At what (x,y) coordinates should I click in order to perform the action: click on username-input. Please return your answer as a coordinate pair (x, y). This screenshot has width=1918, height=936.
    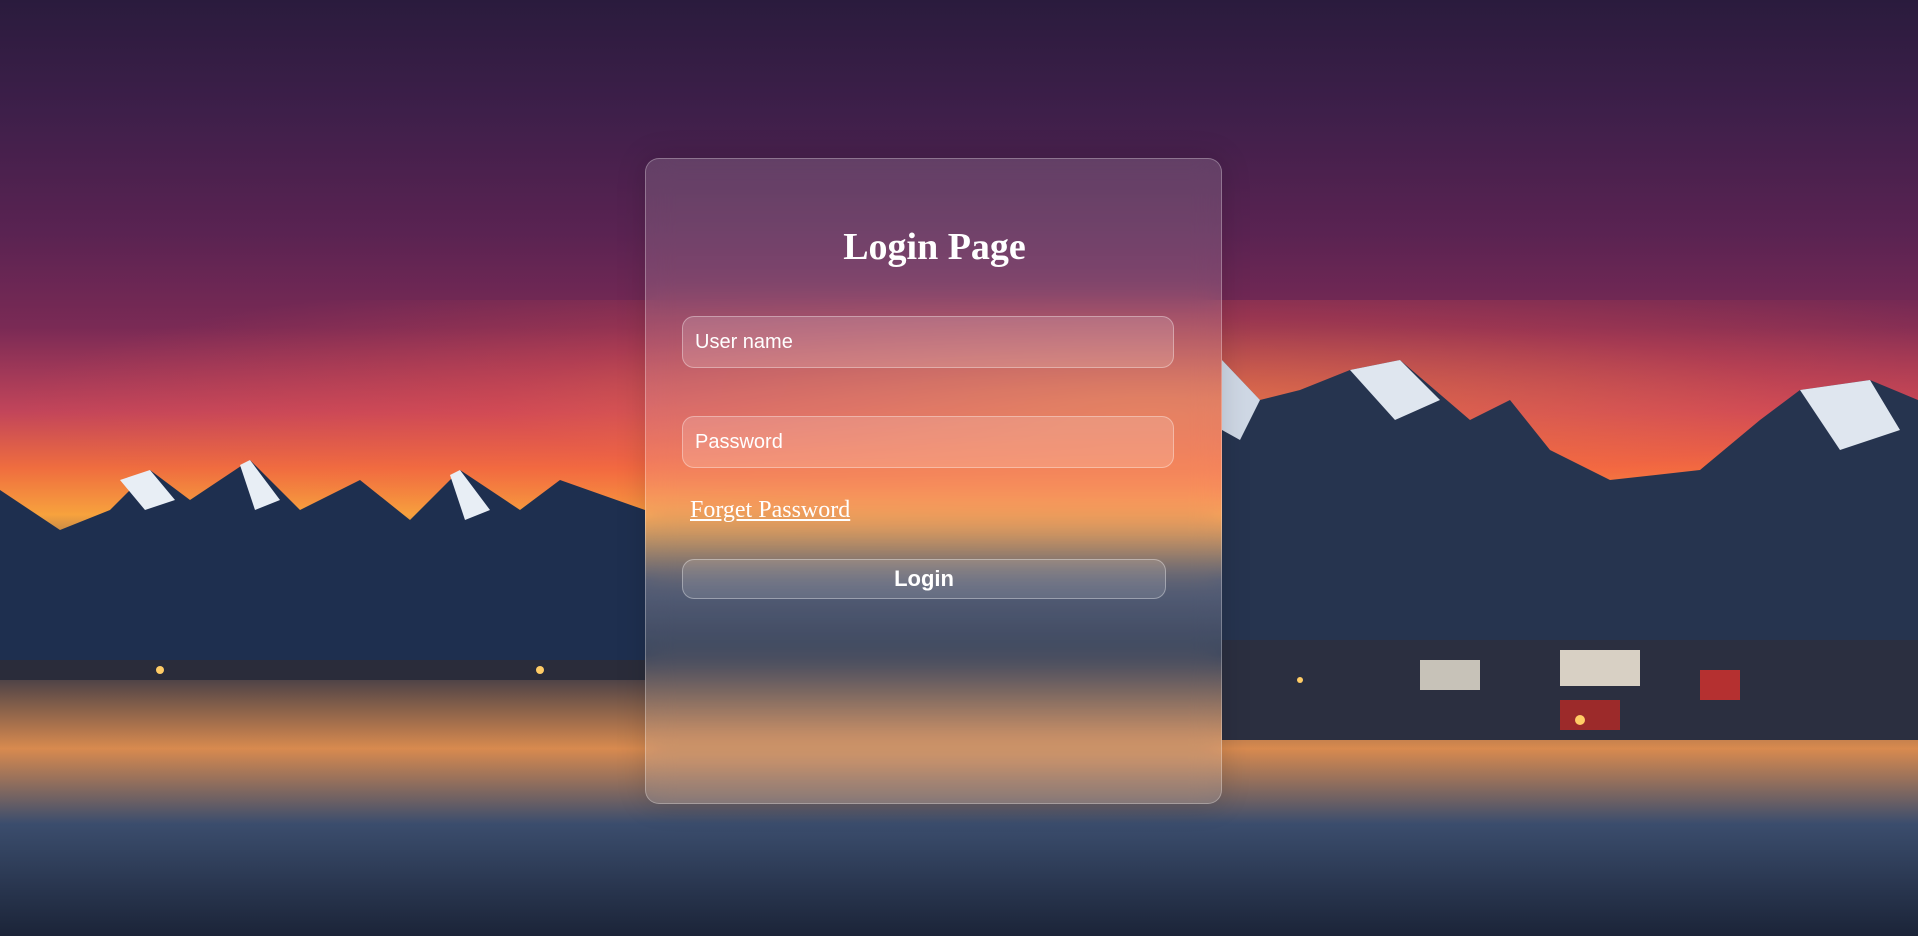
    Looking at the image, I should click on (928, 342).